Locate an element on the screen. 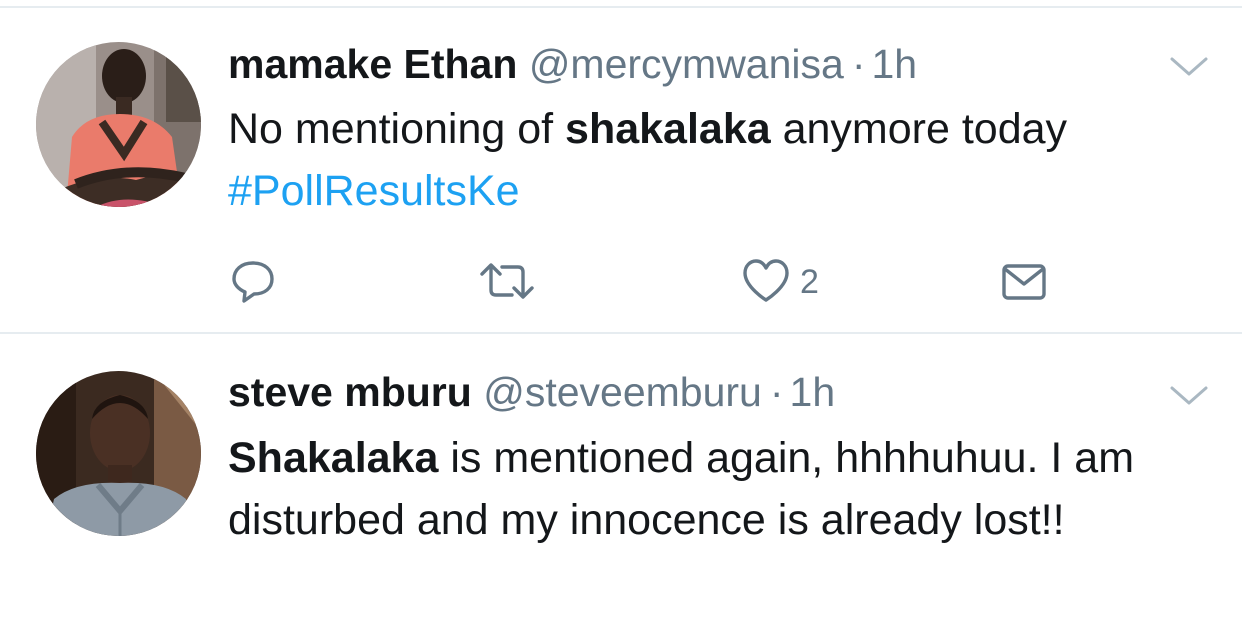 This screenshot has width=1242, height=631. avatar-woman-image is located at coordinates (118, 124).